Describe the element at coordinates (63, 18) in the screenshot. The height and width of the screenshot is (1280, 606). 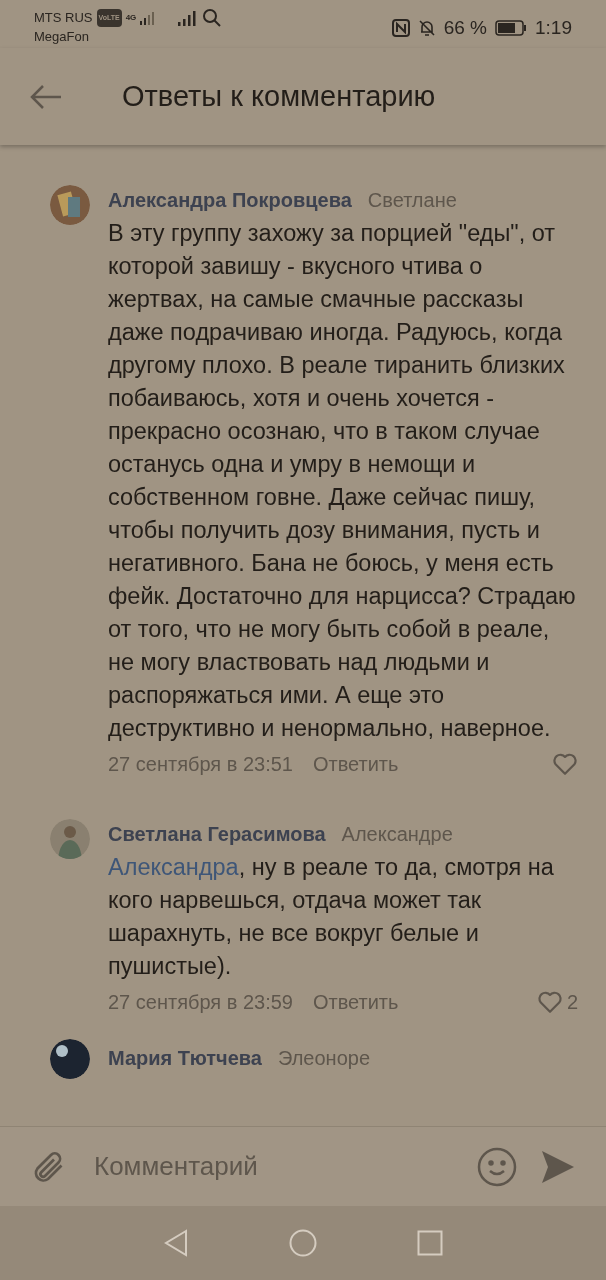
I see `carrier-name: MTS RUS` at that location.